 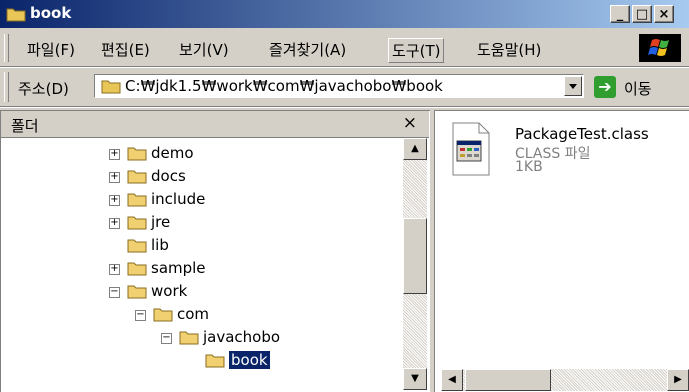 I want to click on address-value: C:₩jdk1.5₩work₩com₩javachobo₩book, so click(x=284, y=86).